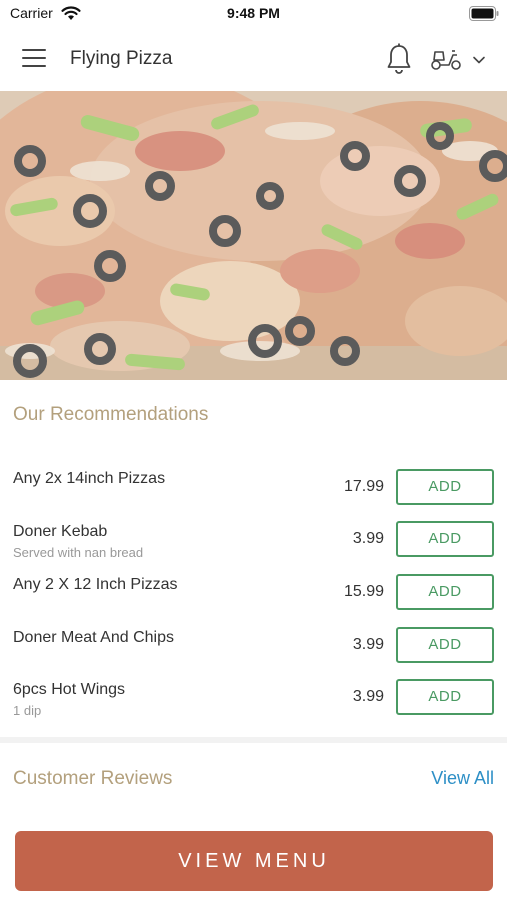 The height and width of the screenshot is (900, 507). Describe the element at coordinates (253, 654) in the screenshot. I see `menu-item: Doner Meat And Chips 3.99 ADD` at that location.